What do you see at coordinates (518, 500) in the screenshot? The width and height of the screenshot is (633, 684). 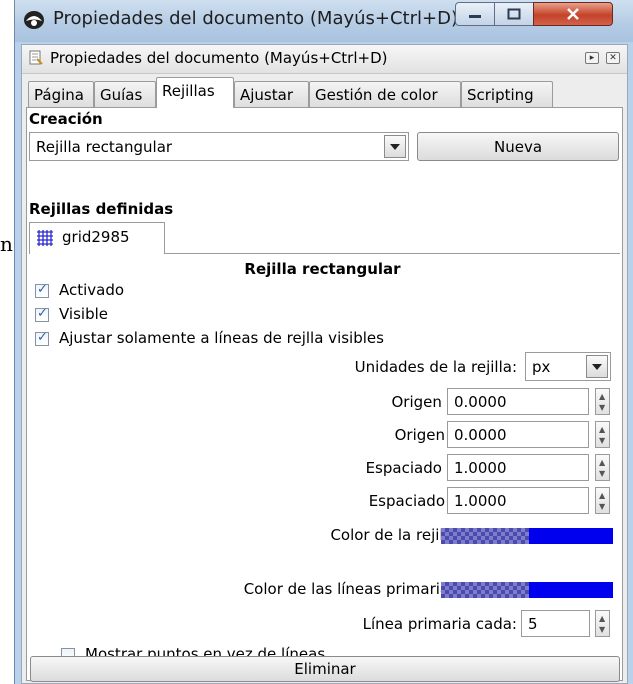 I see `spacing-y-input: 1.0000` at bounding box center [518, 500].